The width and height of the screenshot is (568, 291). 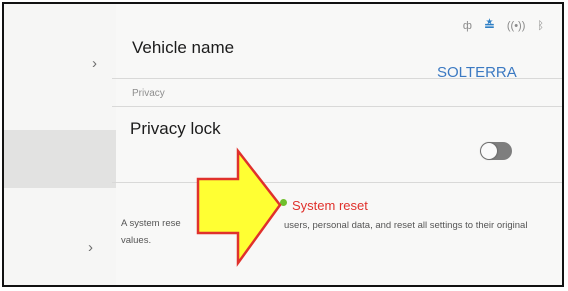 I want to click on privacy-lock-toggle, so click(x=496, y=151).